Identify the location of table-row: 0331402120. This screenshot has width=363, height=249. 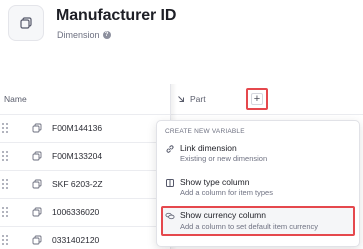
(85, 237).